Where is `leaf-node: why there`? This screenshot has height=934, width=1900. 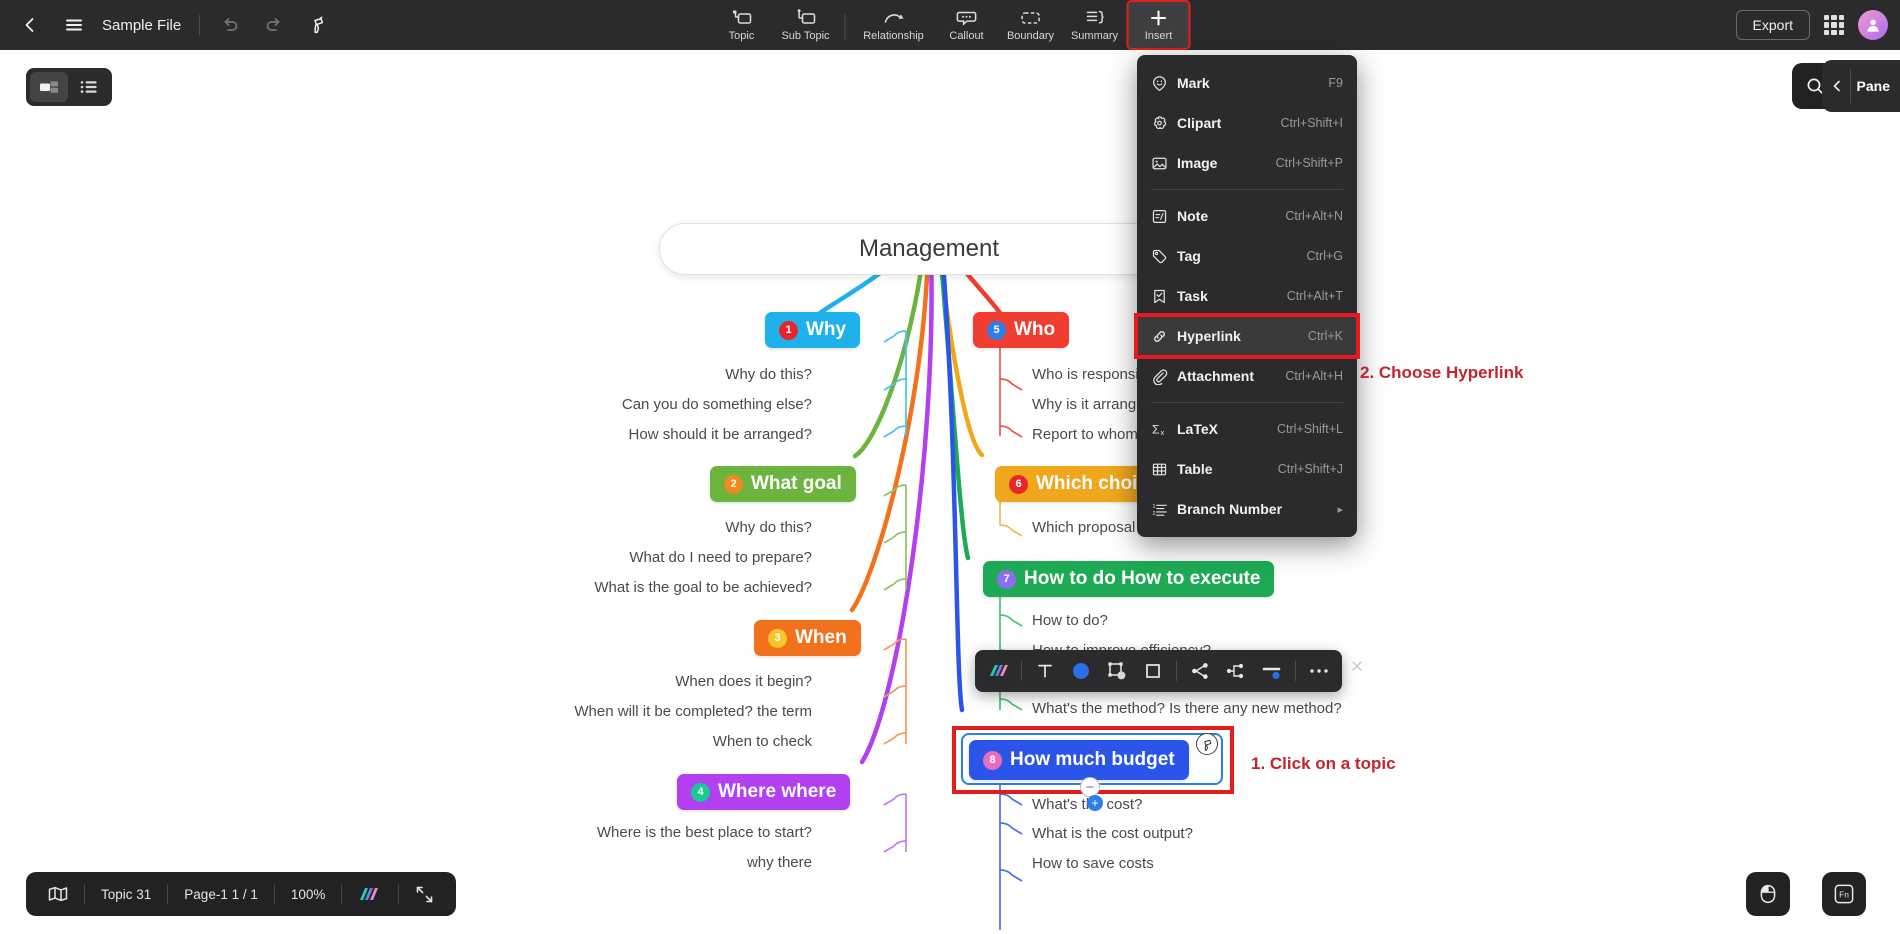
leaf-node: why there is located at coordinates (779, 862).